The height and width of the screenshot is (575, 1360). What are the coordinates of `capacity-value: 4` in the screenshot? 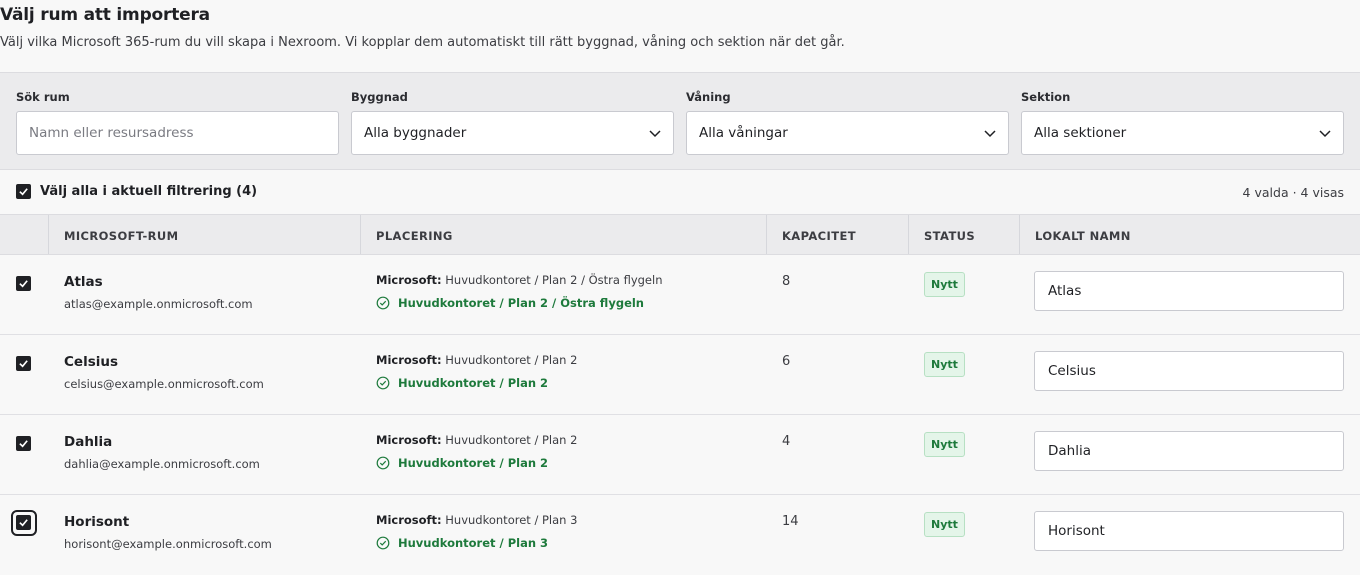 It's located at (786, 441).